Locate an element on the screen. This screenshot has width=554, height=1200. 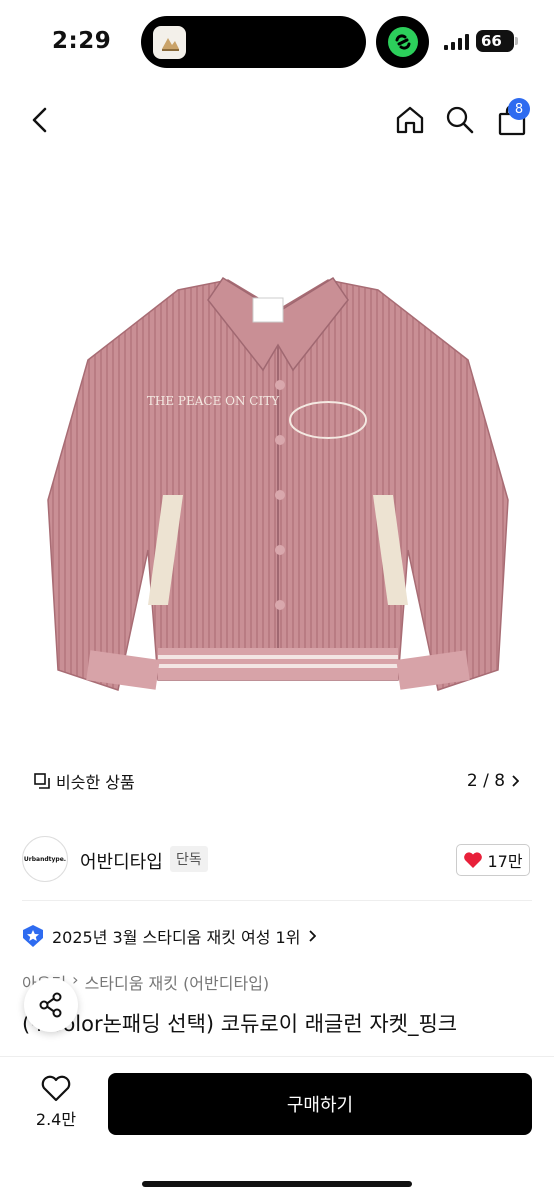
cart-count-badge: 8 is located at coordinates (519, 109).